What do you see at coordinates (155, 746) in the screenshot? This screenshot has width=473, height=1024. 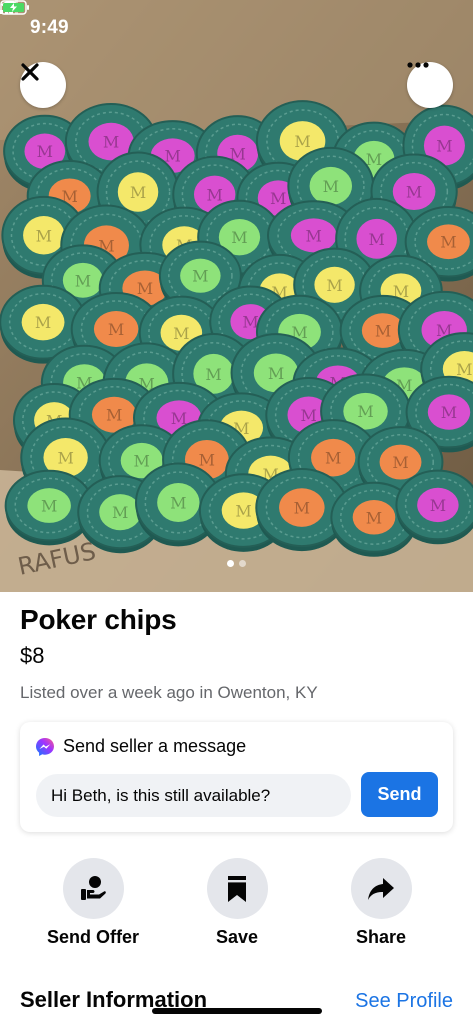 I see `message-heading-label: Send seller a message` at bounding box center [155, 746].